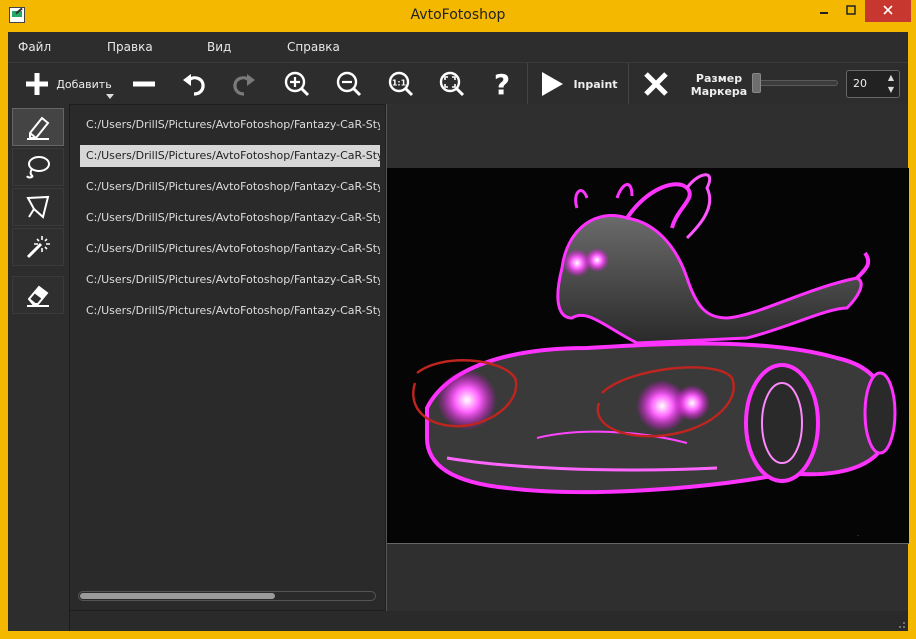  I want to click on minus-icon, so click(144, 84).